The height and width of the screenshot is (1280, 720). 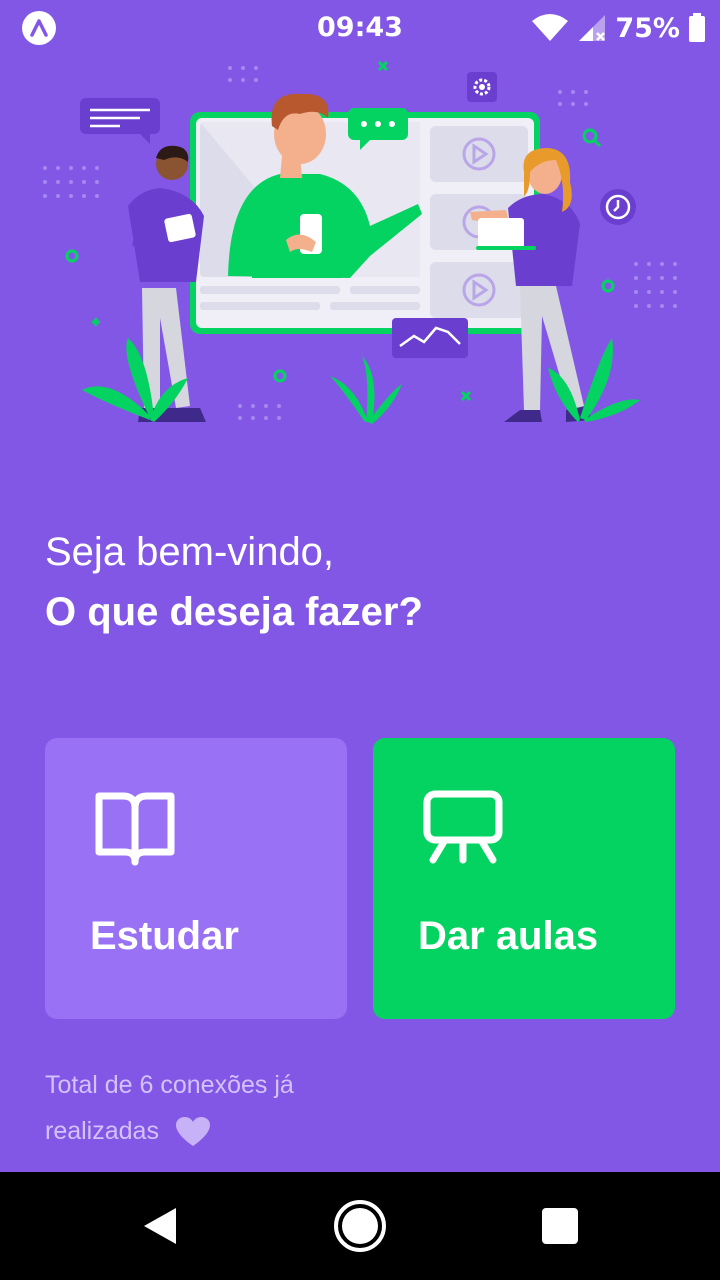 What do you see at coordinates (524, 878) in the screenshot?
I see `teach-button: Dar aulas` at bounding box center [524, 878].